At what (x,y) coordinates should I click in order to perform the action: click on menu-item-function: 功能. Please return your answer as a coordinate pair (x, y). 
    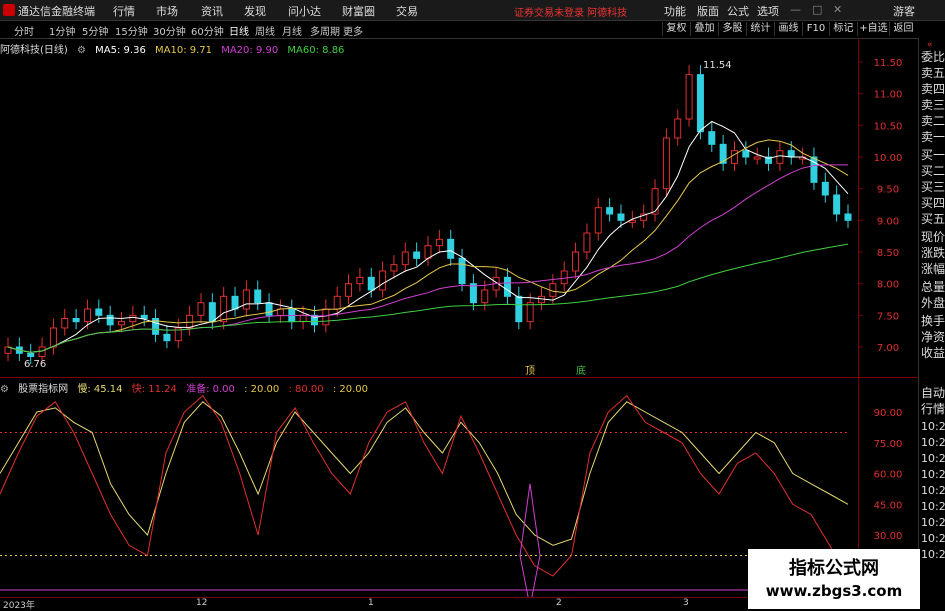
    Looking at the image, I should click on (675, 11).